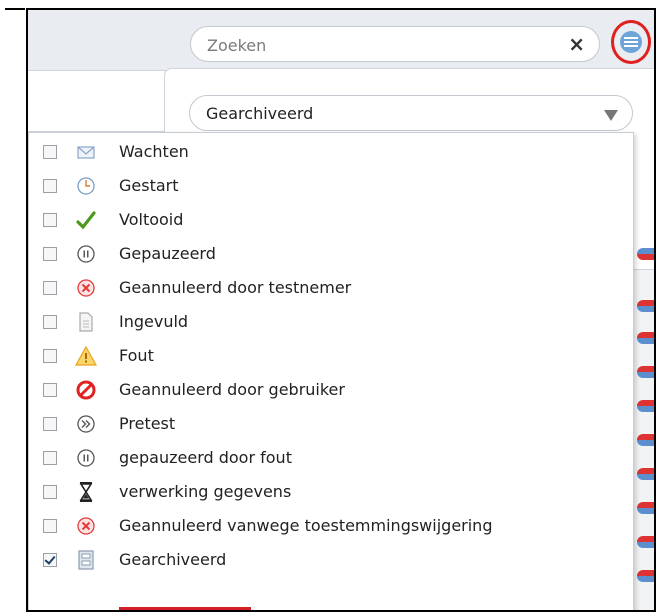 The height and width of the screenshot is (615, 659). What do you see at coordinates (86, 492) in the screenshot?
I see `hourglass-icon` at bounding box center [86, 492].